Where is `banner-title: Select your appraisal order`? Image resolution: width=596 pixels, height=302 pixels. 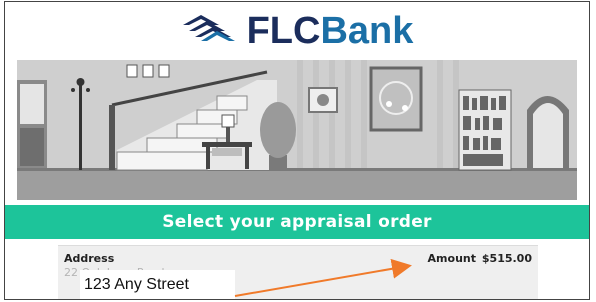
banner-title: Select your appraisal order is located at coordinates (297, 222).